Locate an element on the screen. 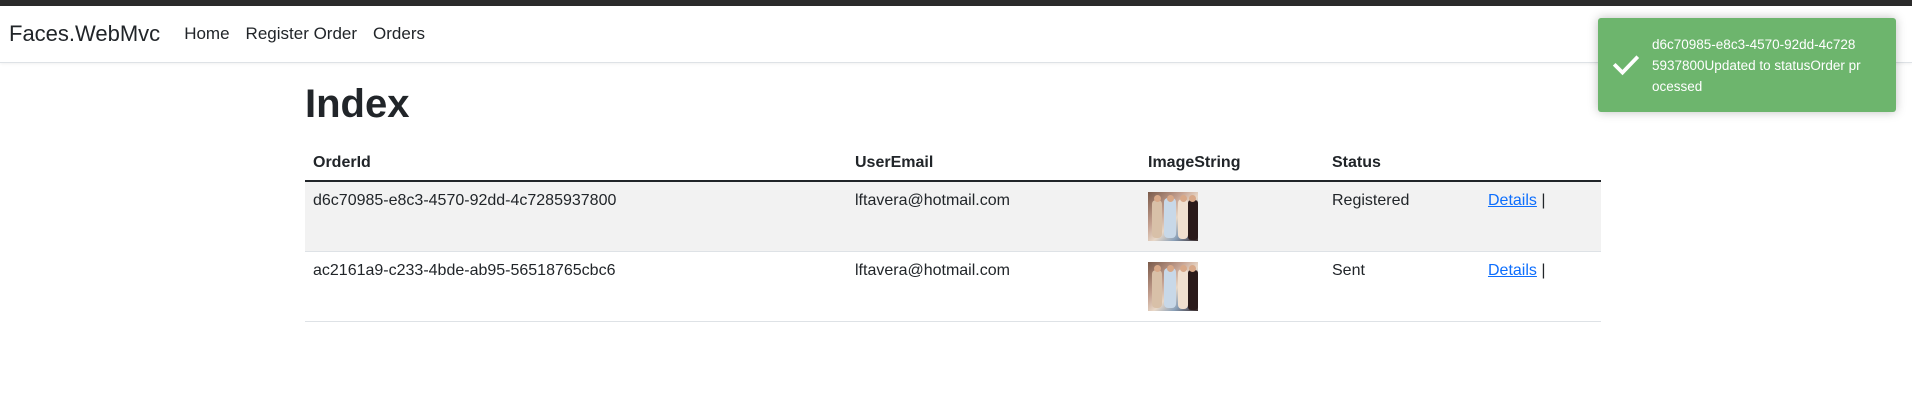 The width and height of the screenshot is (1912, 409). nav-link-orders: Orders is located at coordinates (399, 34).